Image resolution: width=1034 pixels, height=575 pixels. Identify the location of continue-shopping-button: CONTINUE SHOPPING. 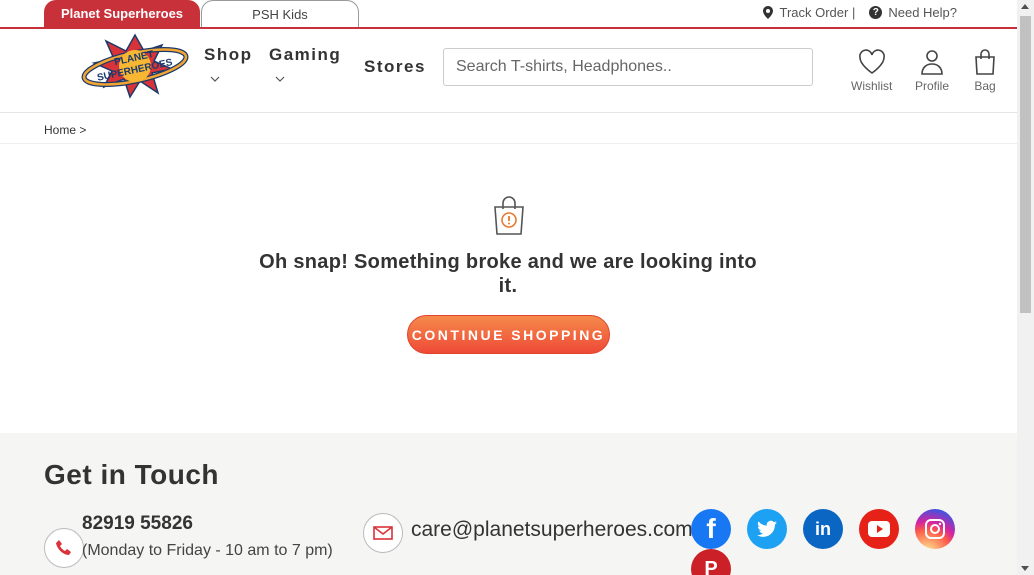
(508, 334).